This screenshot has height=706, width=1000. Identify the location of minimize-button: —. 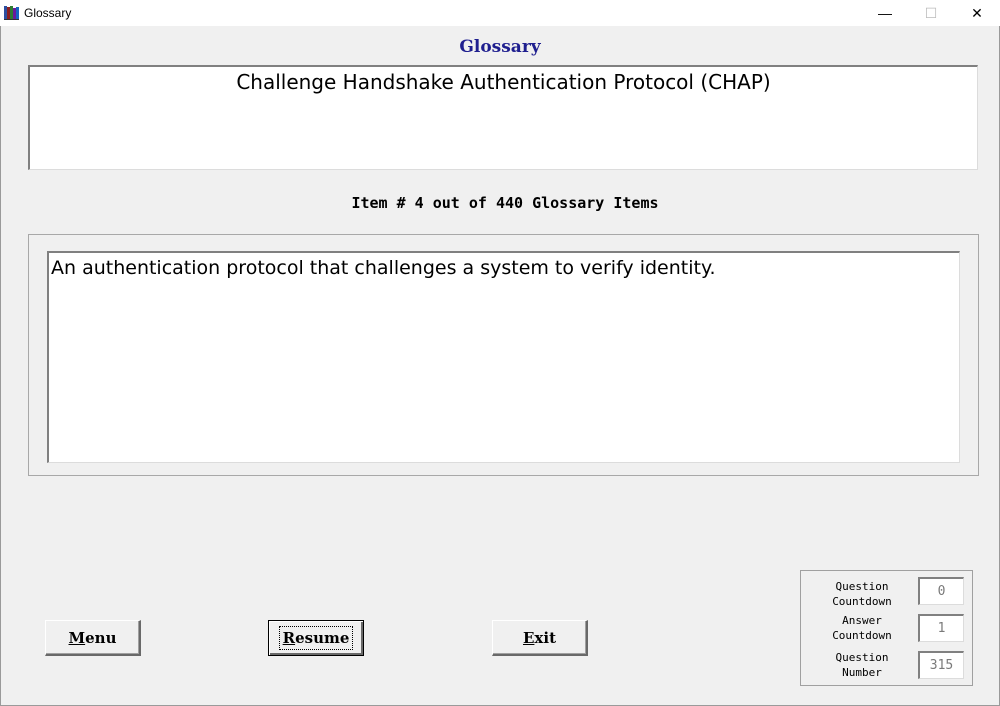
(885, 13).